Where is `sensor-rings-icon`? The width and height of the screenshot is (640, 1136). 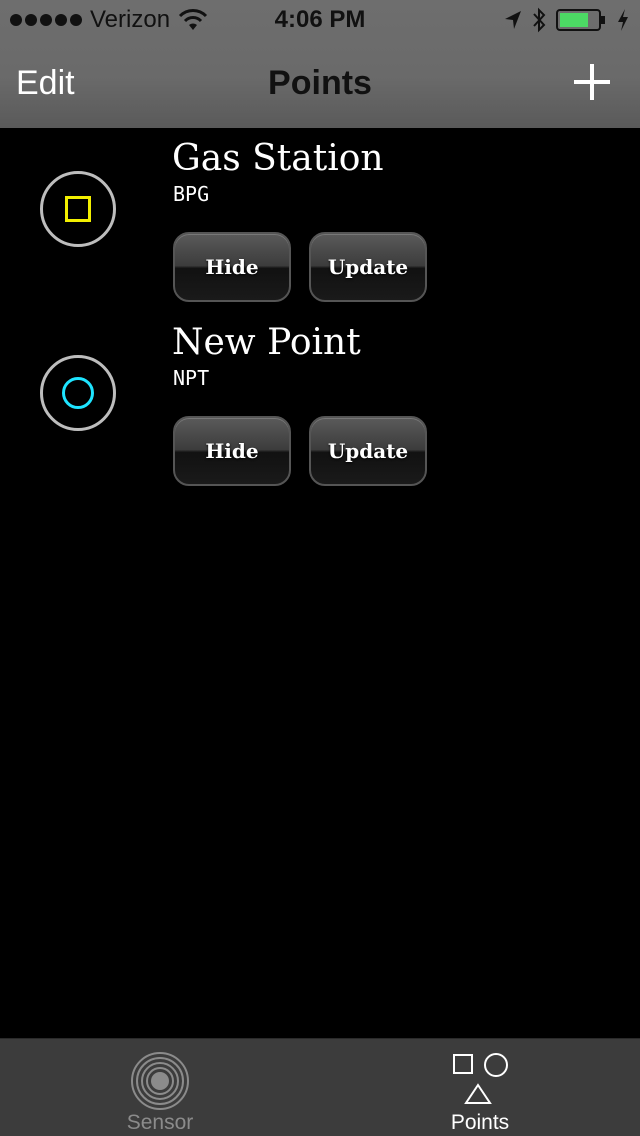 sensor-rings-icon is located at coordinates (160, 1081).